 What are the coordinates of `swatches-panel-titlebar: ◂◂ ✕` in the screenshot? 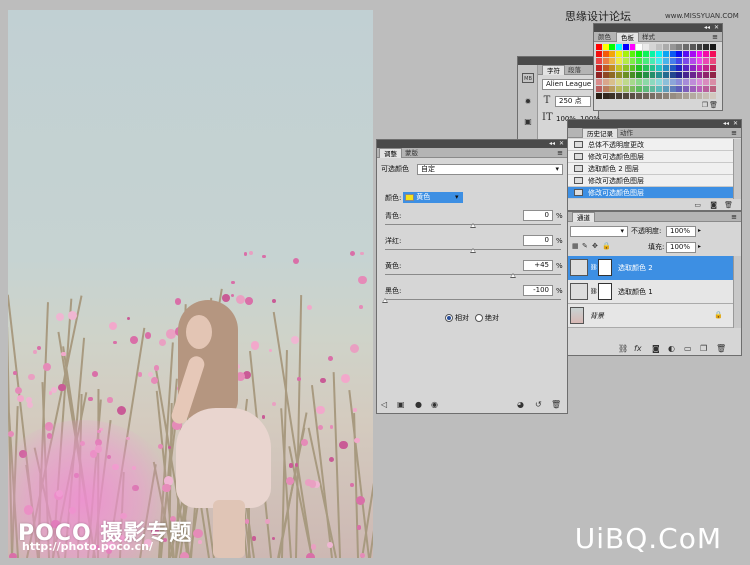 It's located at (658, 28).